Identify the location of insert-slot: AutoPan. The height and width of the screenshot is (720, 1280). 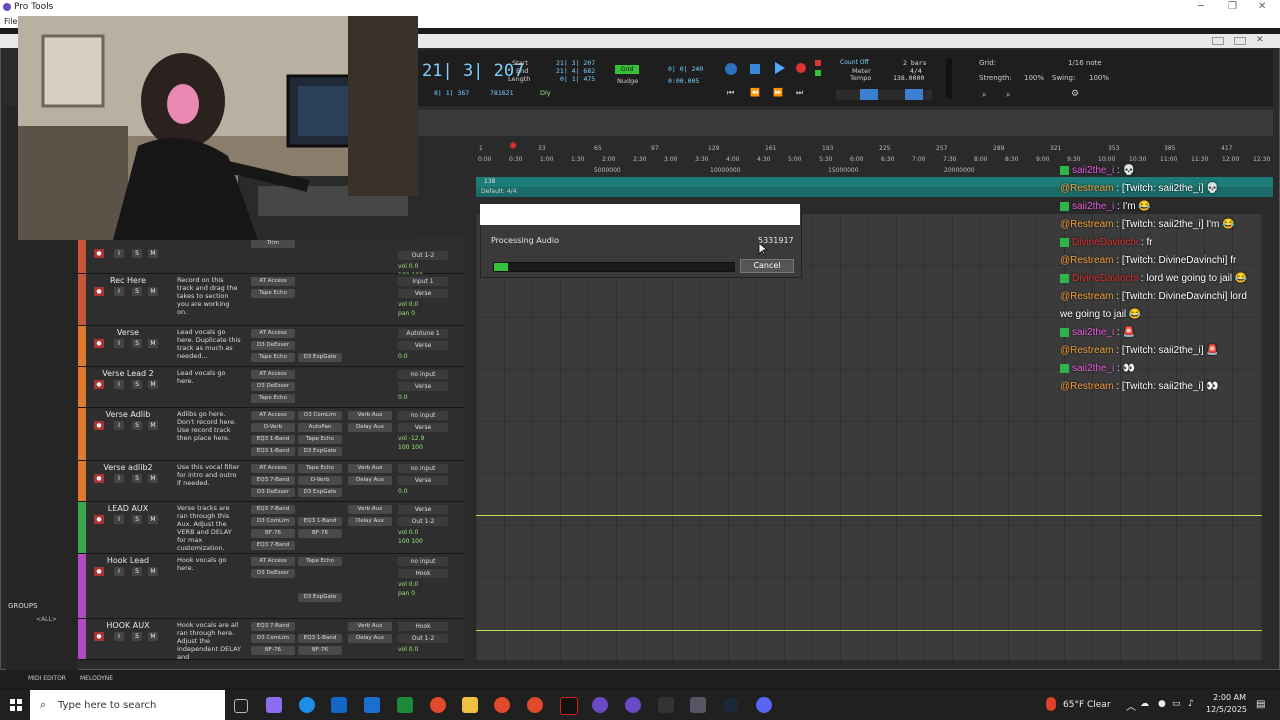
(320, 427).